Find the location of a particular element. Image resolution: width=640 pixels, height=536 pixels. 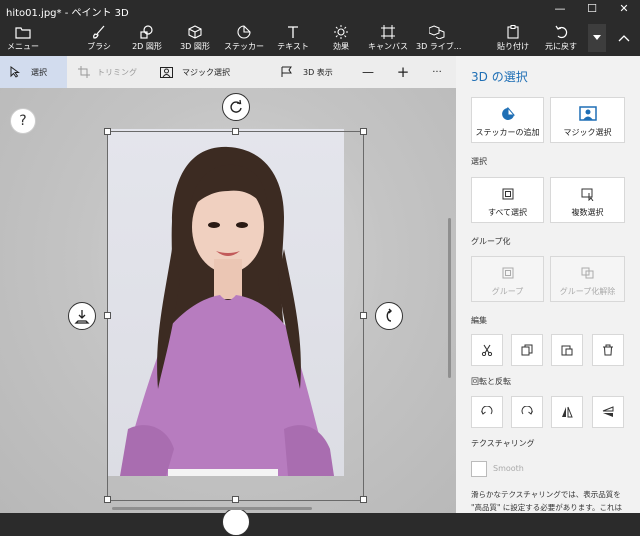

crop-tool-button: トリミング is located at coordinates (108, 72).